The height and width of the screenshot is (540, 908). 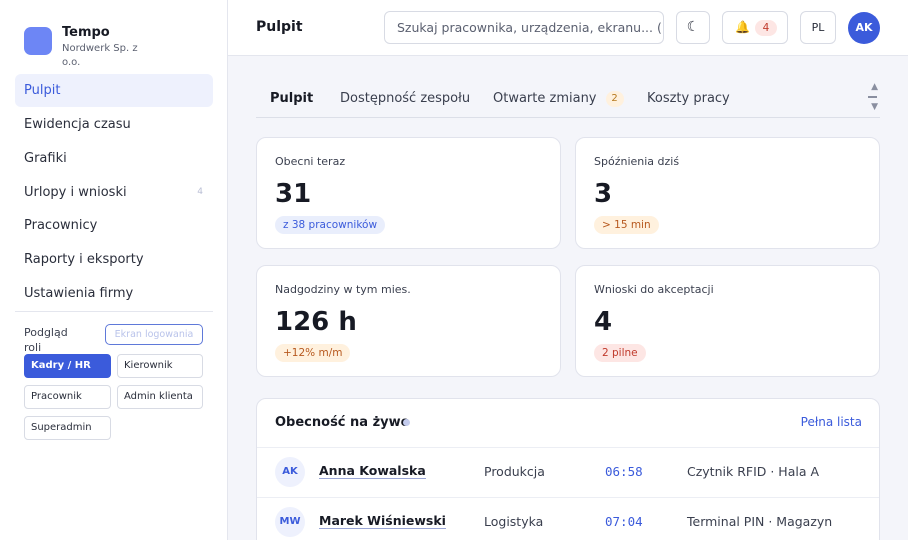 What do you see at coordinates (620, 353) in the screenshot?
I see `stat-badge: 2 pilne` at bounding box center [620, 353].